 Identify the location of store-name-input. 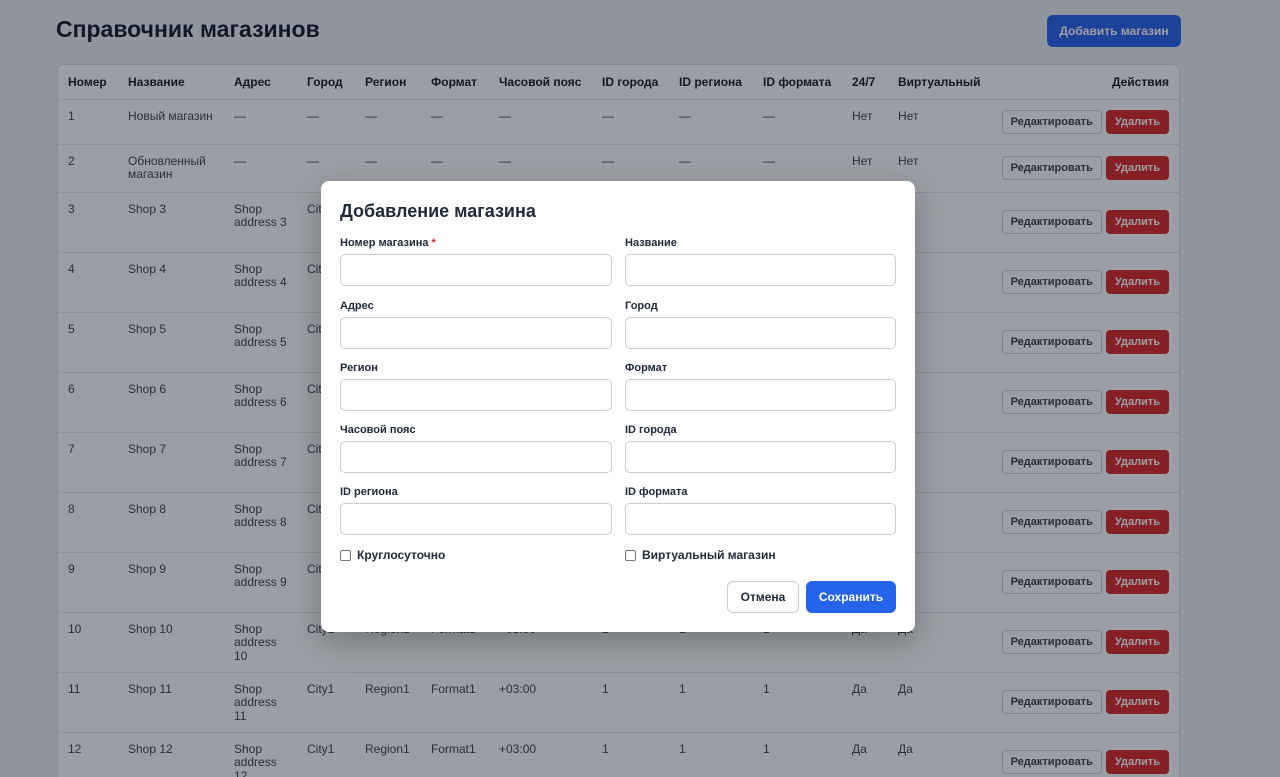
(760, 270).